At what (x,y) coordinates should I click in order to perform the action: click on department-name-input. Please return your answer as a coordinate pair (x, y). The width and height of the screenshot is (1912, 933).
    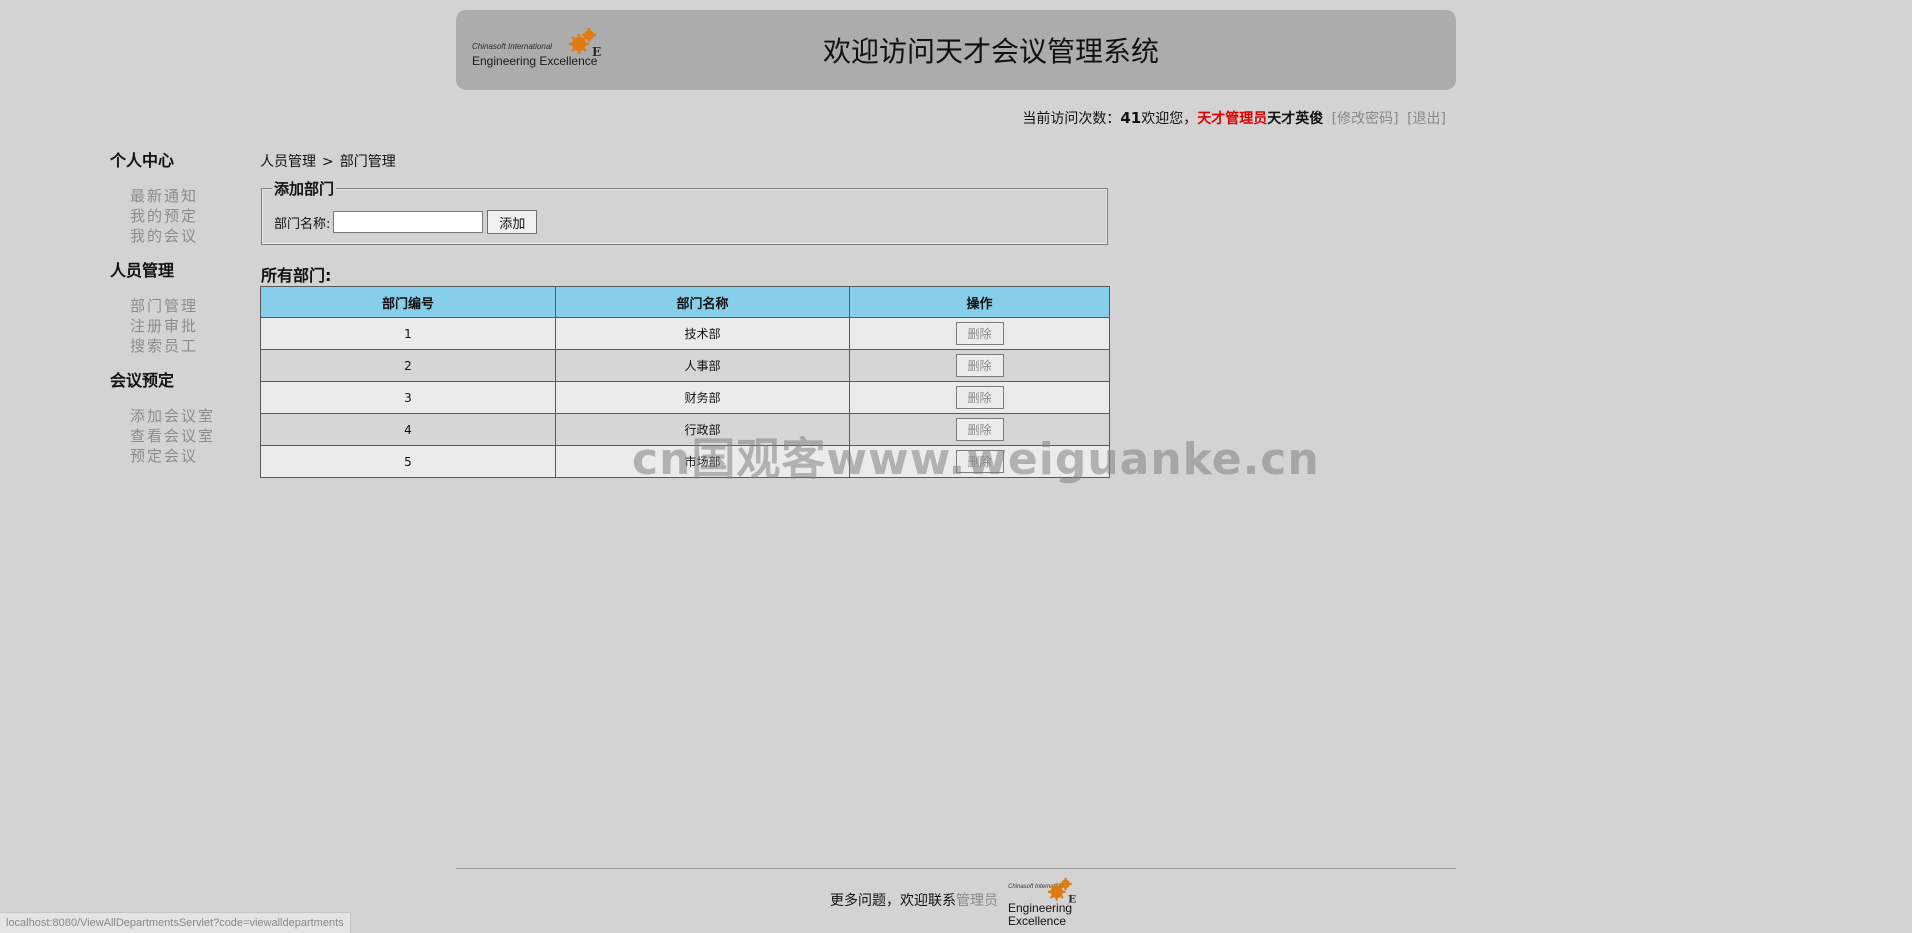
    Looking at the image, I should click on (408, 222).